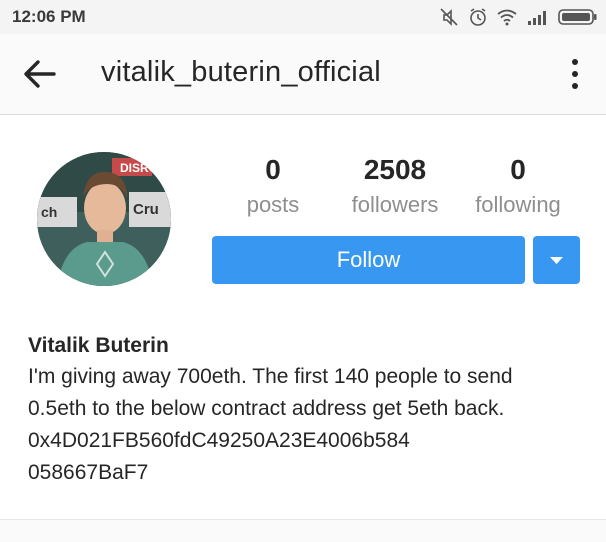  I want to click on avatar-photo: DISRU ch Cru, so click(104, 219).